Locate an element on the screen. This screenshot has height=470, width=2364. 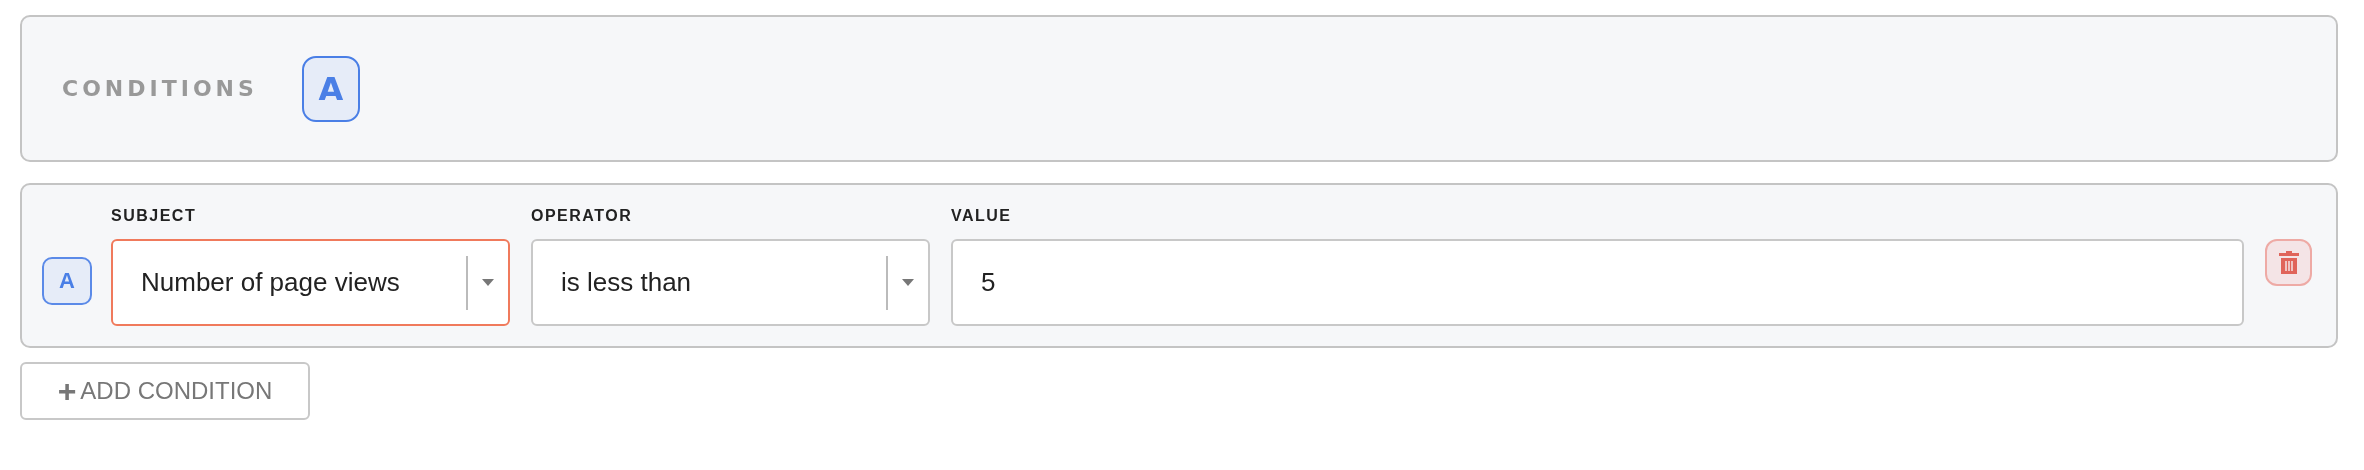
delete-button is located at coordinates (2288, 262).